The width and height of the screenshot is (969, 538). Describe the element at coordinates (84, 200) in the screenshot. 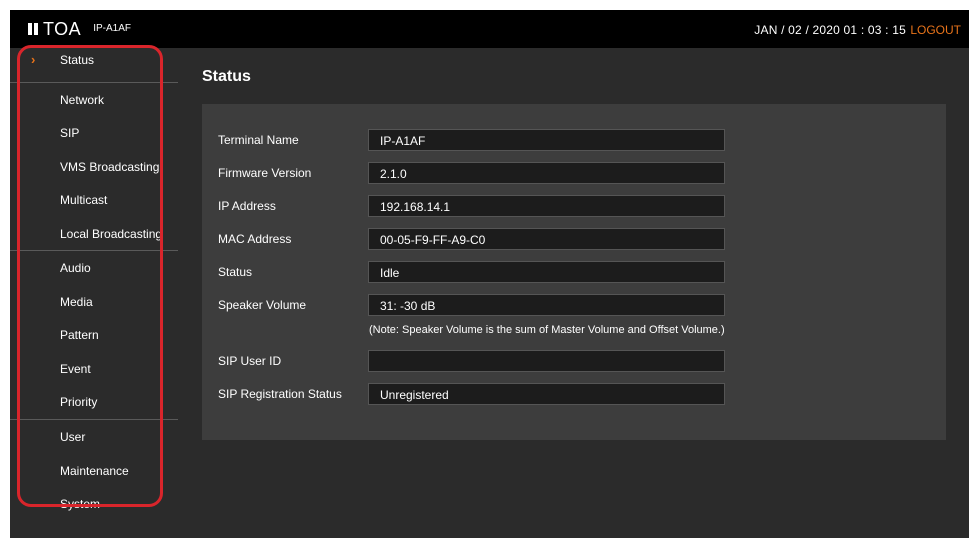

I see `sidebar-item-label: Multicast` at that location.